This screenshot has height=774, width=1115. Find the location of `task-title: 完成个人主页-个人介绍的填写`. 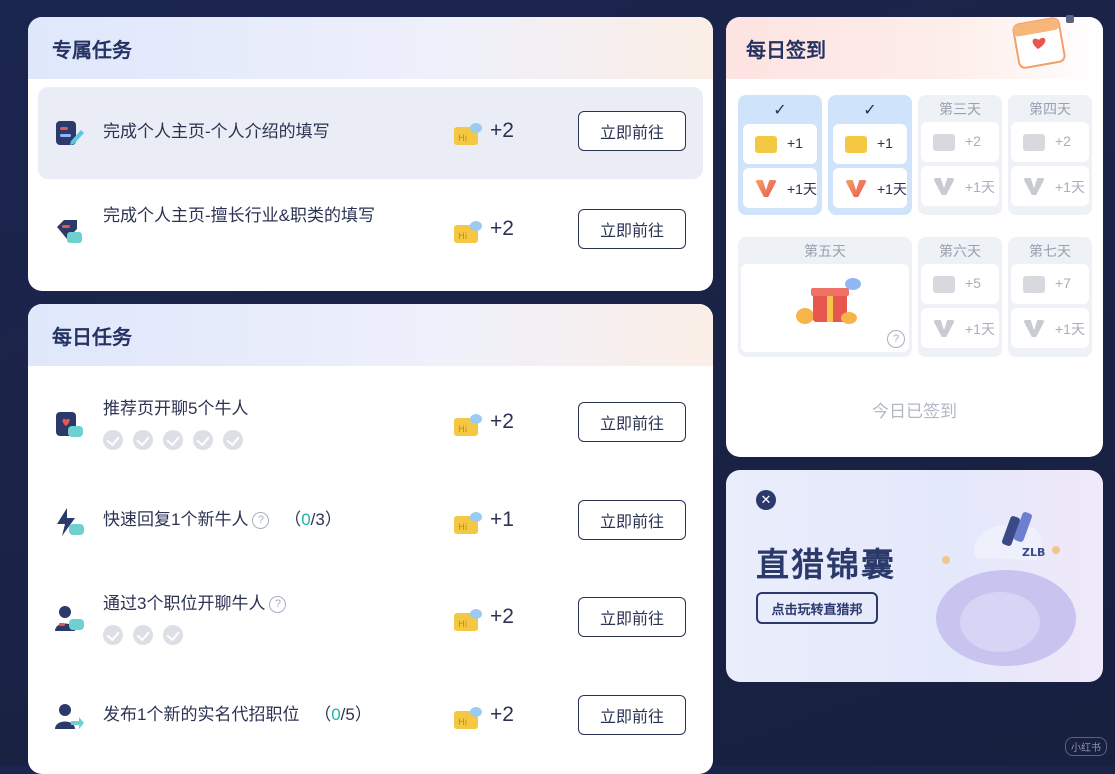

task-title: 完成个人主页-个人介绍的填写 is located at coordinates (216, 131).